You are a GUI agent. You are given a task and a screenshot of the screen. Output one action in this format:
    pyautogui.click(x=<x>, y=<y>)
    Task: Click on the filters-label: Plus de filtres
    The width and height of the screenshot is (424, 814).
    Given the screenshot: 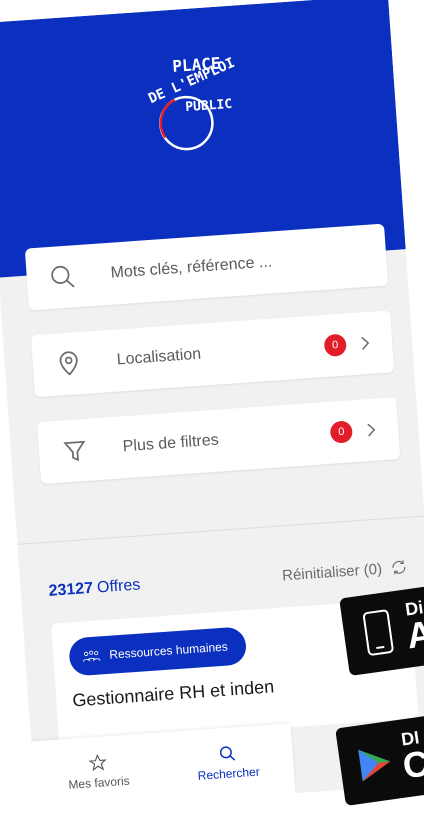 What is the action you would take?
    pyautogui.click(x=171, y=443)
    